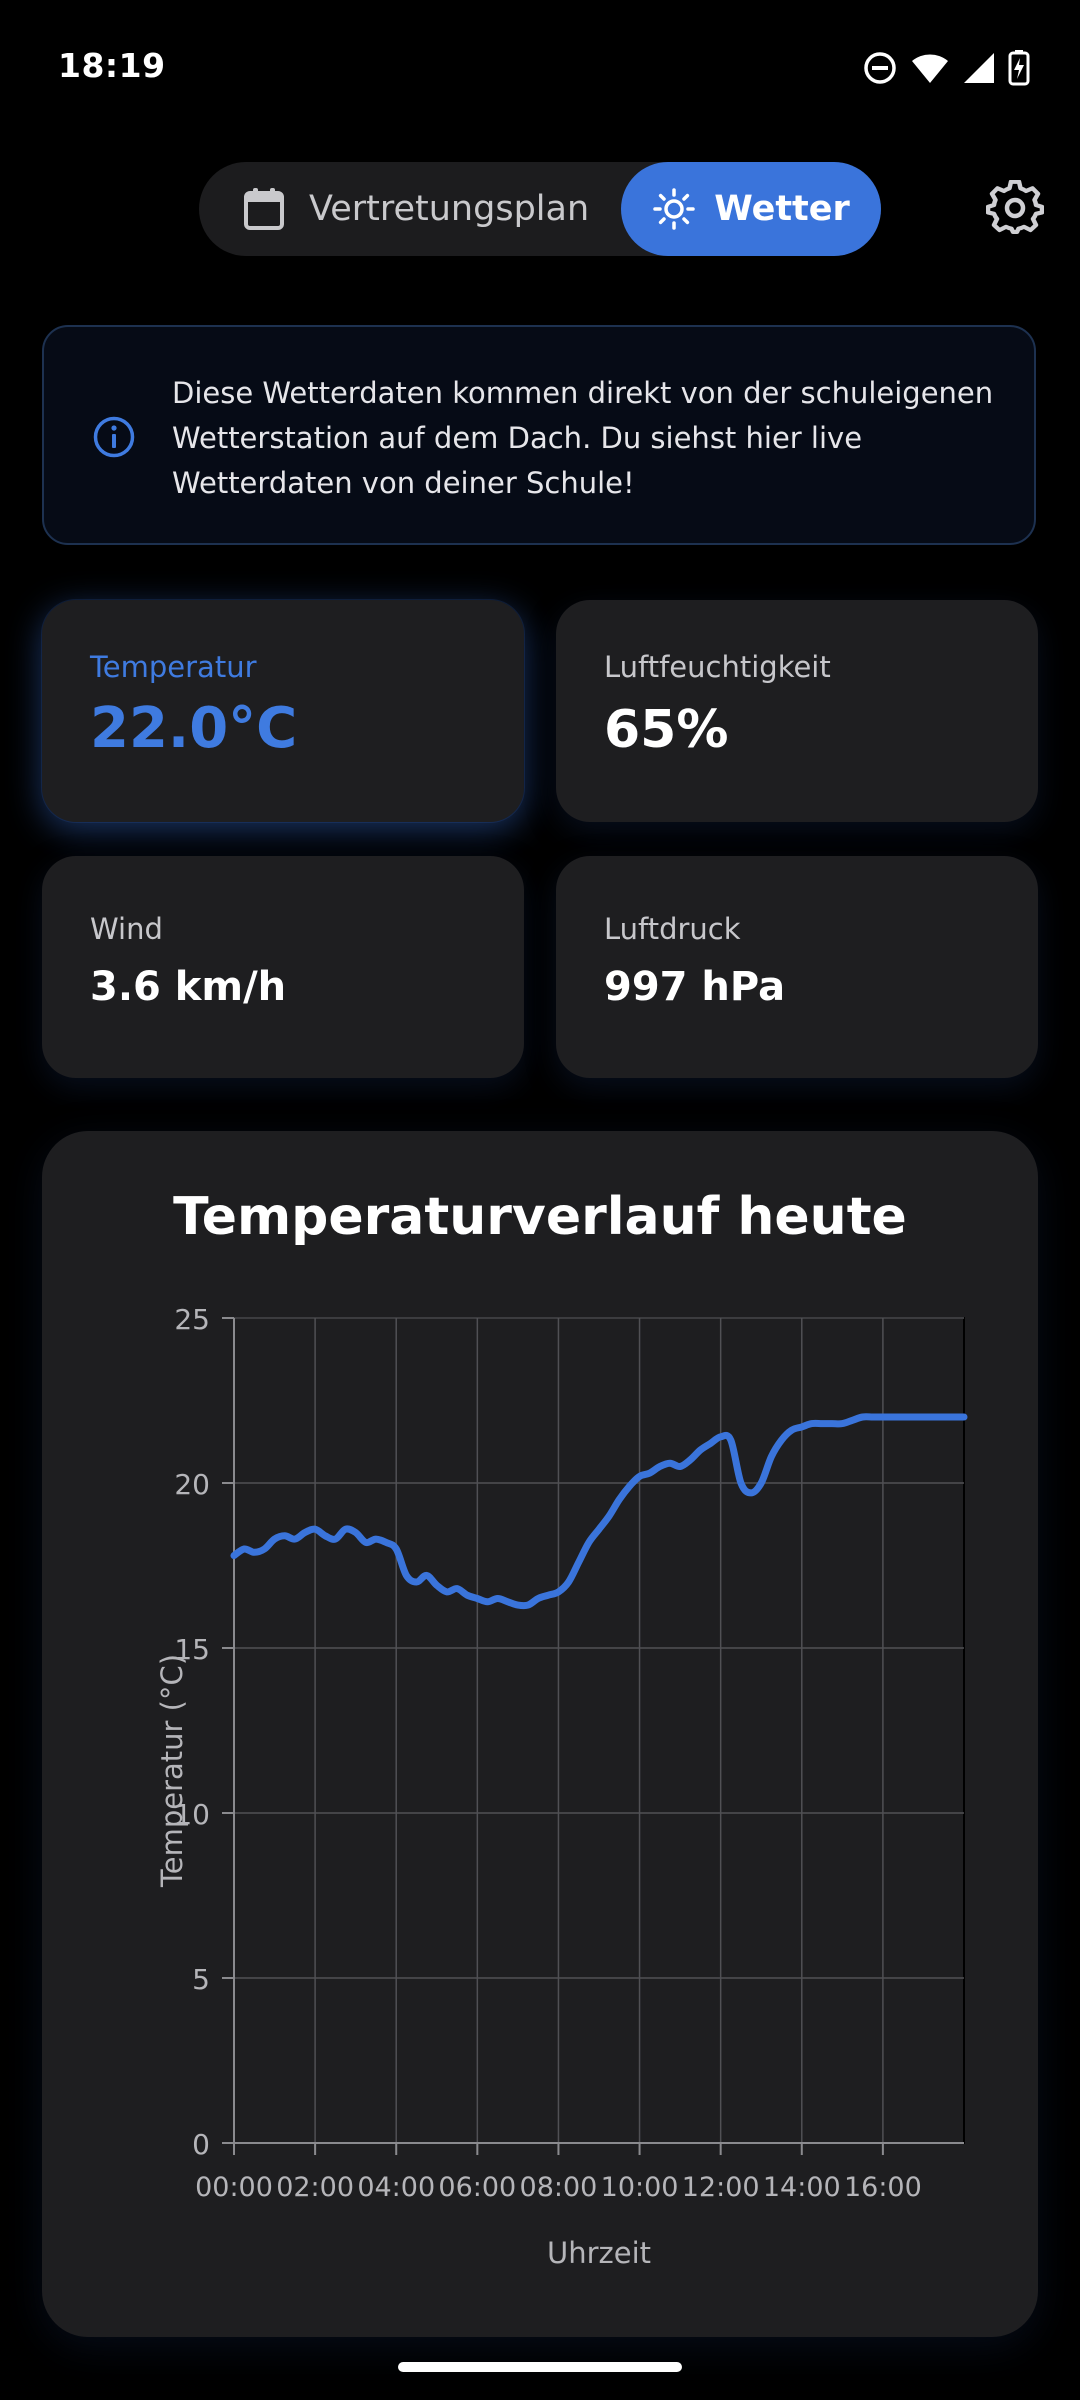  What do you see at coordinates (172, 1771) in the screenshot?
I see `y-axis-label: Temperatur (°C)` at bounding box center [172, 1771].